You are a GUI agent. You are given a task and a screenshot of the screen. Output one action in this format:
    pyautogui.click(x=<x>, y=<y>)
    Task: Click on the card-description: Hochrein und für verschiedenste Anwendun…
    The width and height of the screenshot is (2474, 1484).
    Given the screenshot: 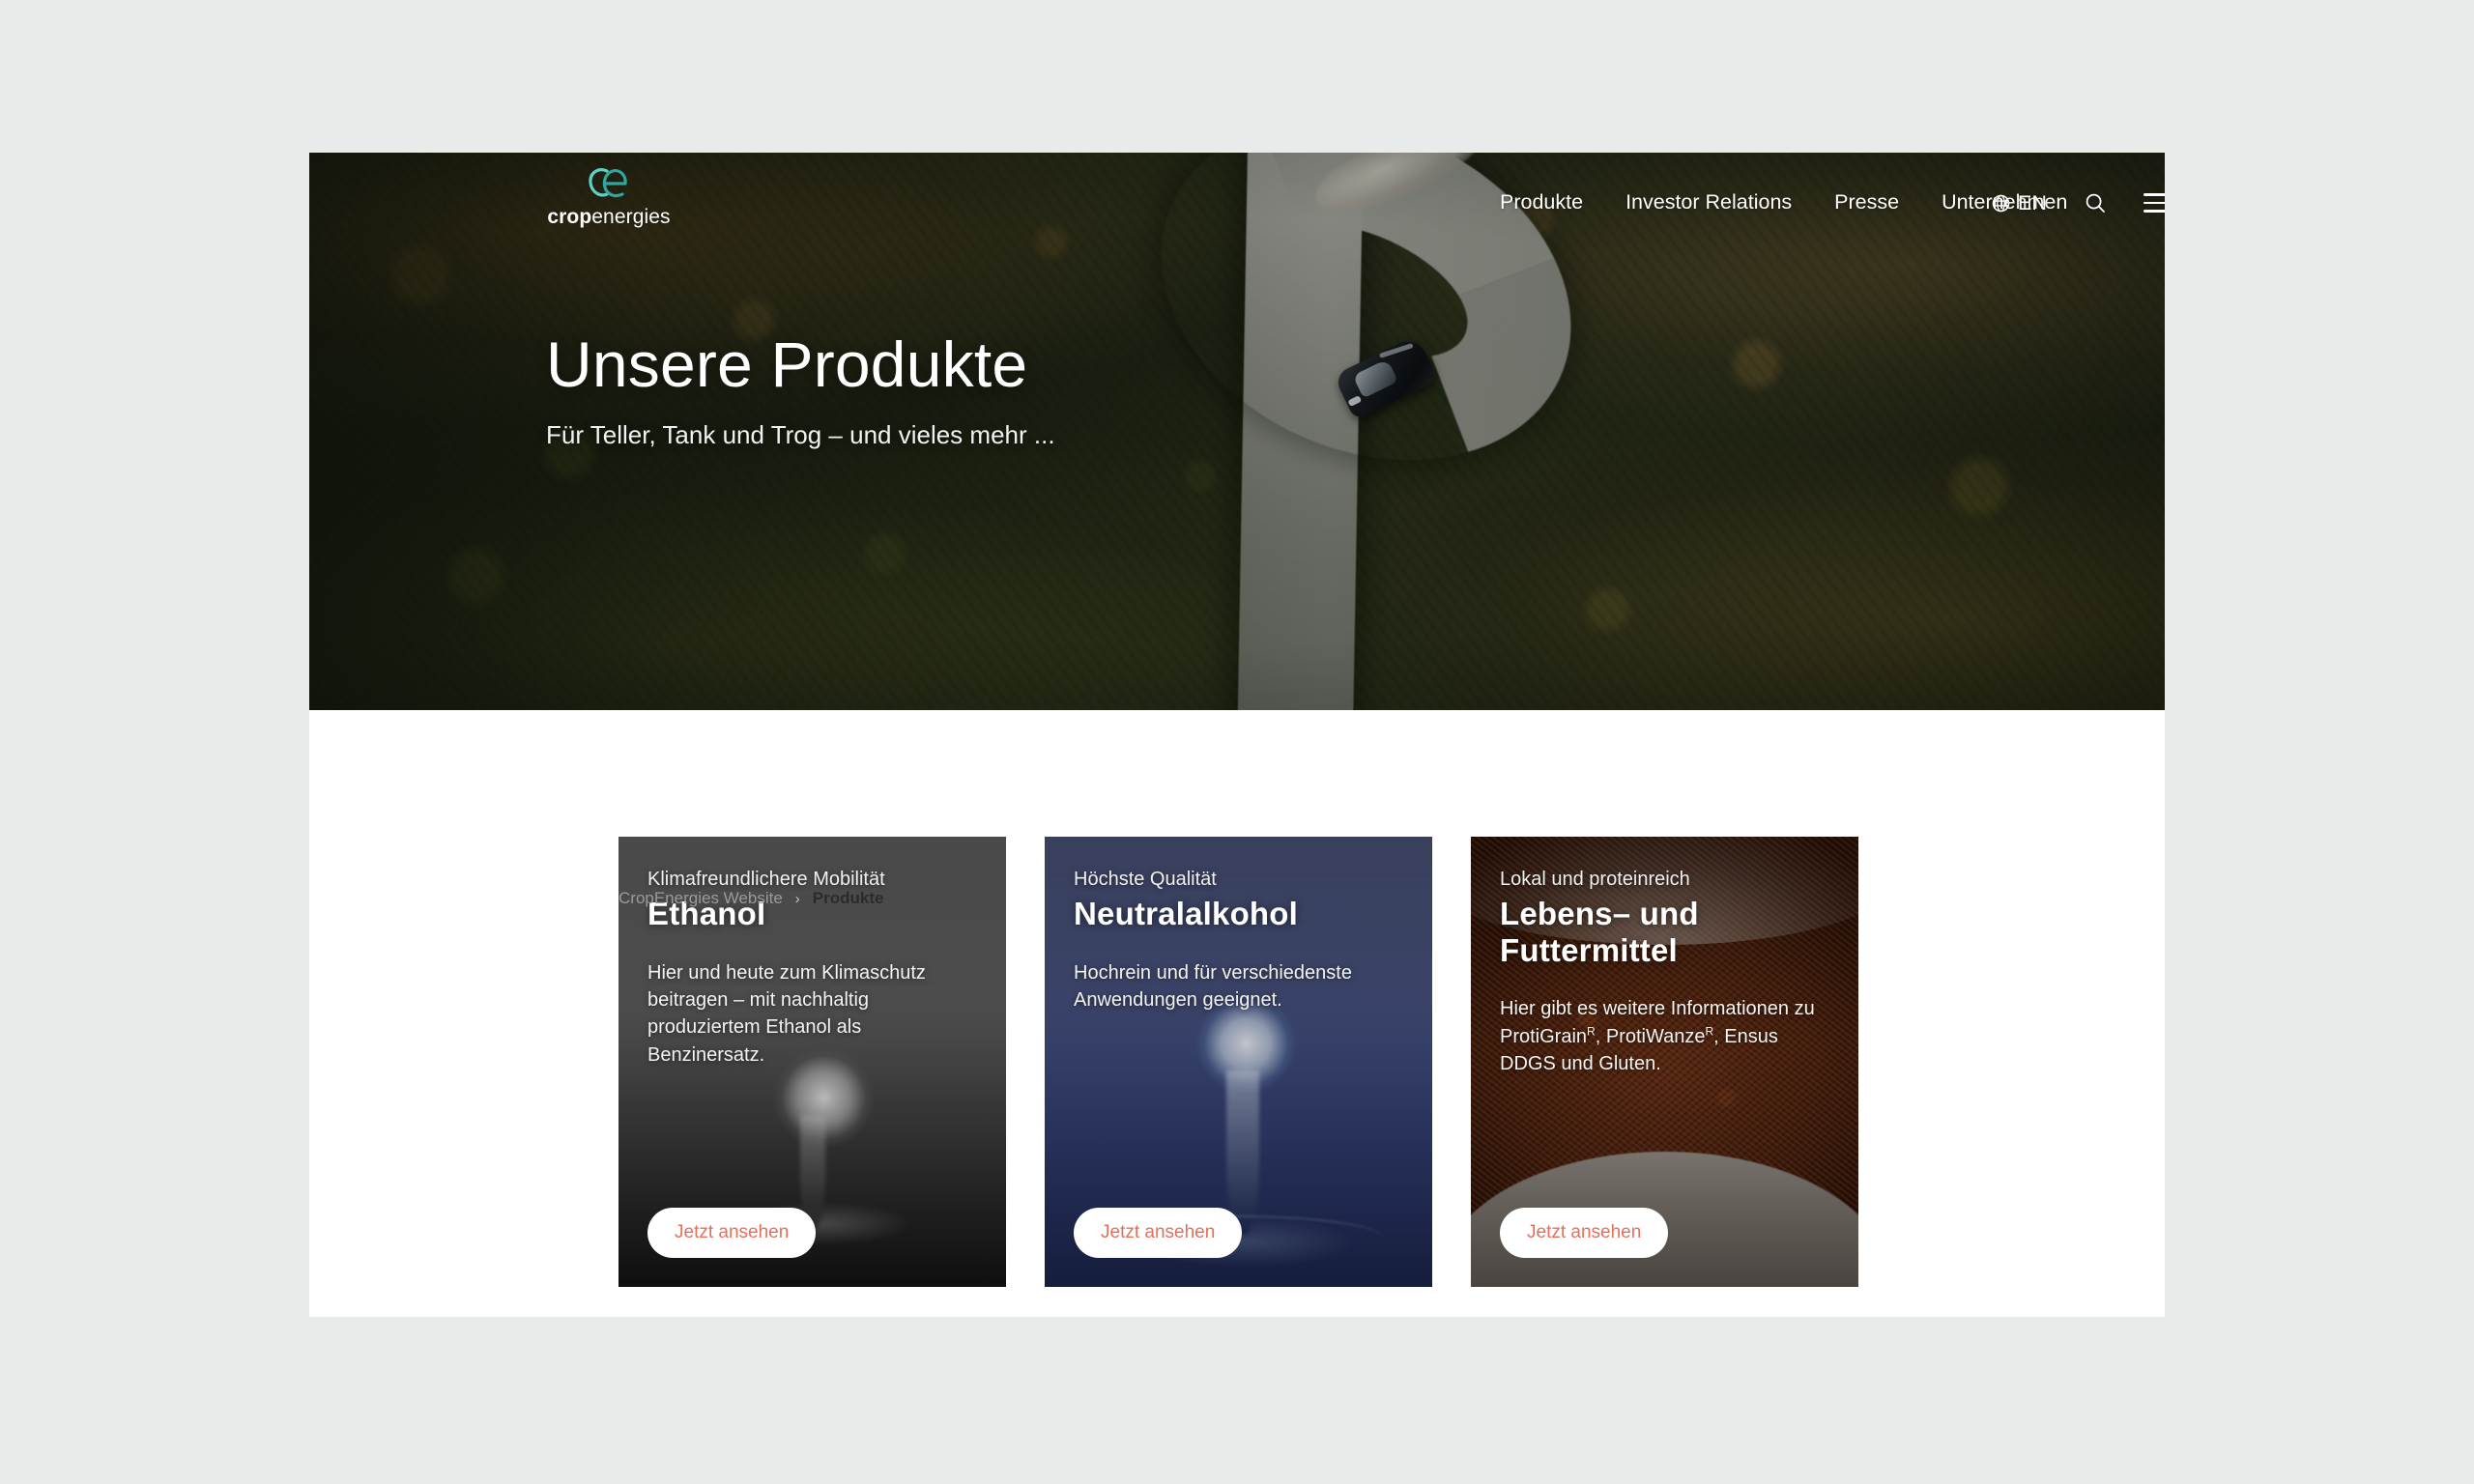 What is the action you would take?
    pyautogui.click(x=1213, y=986)
    